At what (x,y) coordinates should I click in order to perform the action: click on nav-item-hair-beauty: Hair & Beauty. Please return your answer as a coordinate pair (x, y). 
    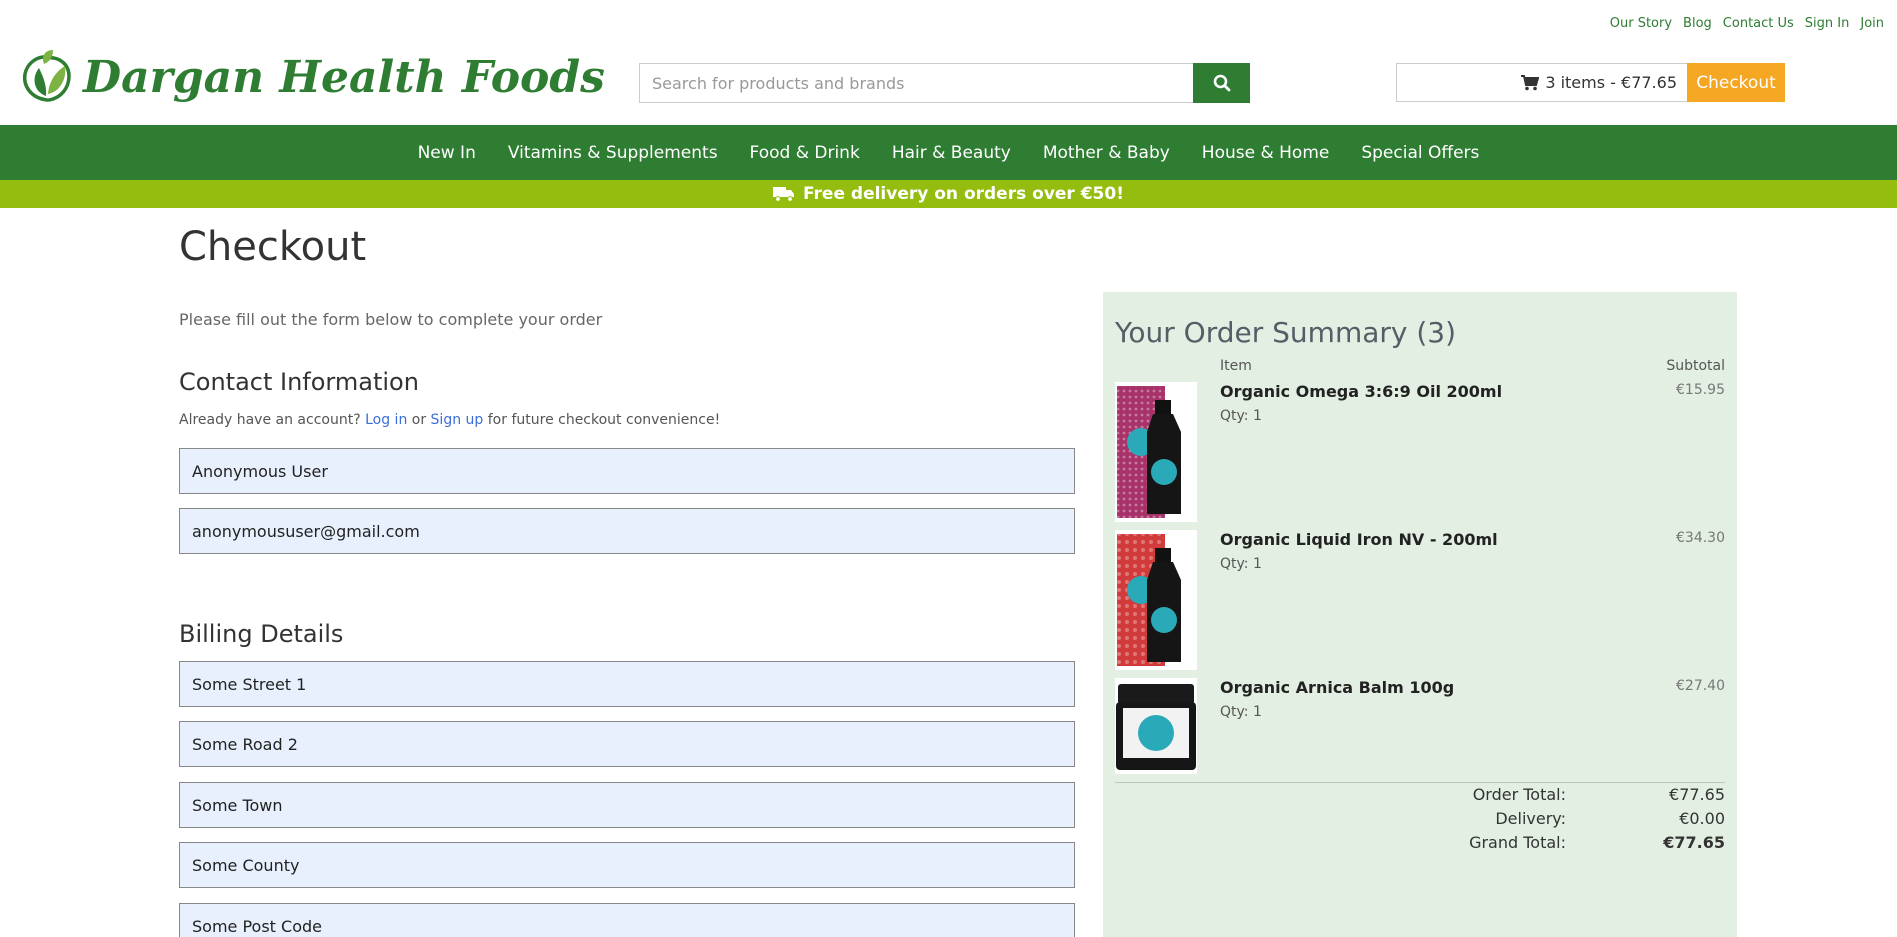
    Looking at the image, I should click on (951, 153).